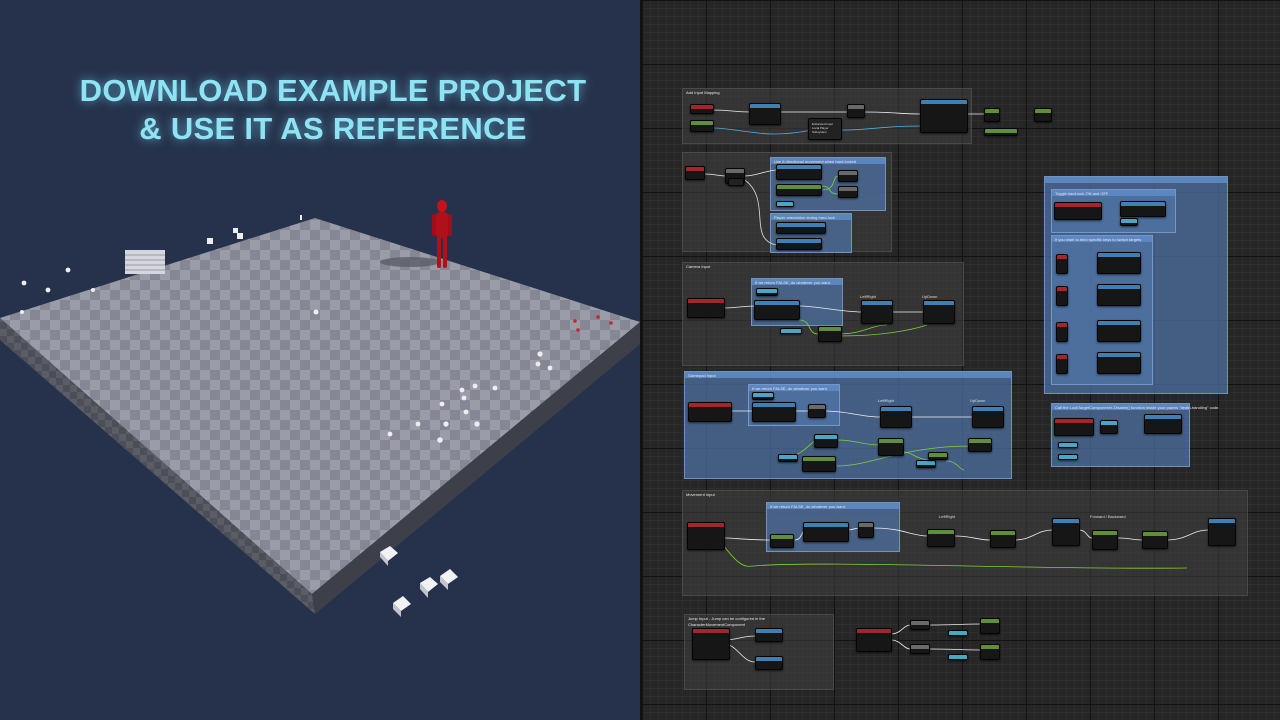  Describe the element at coordinates (826, 441) in the screenshot. I see `node-gamepad-axis-x` at that location.